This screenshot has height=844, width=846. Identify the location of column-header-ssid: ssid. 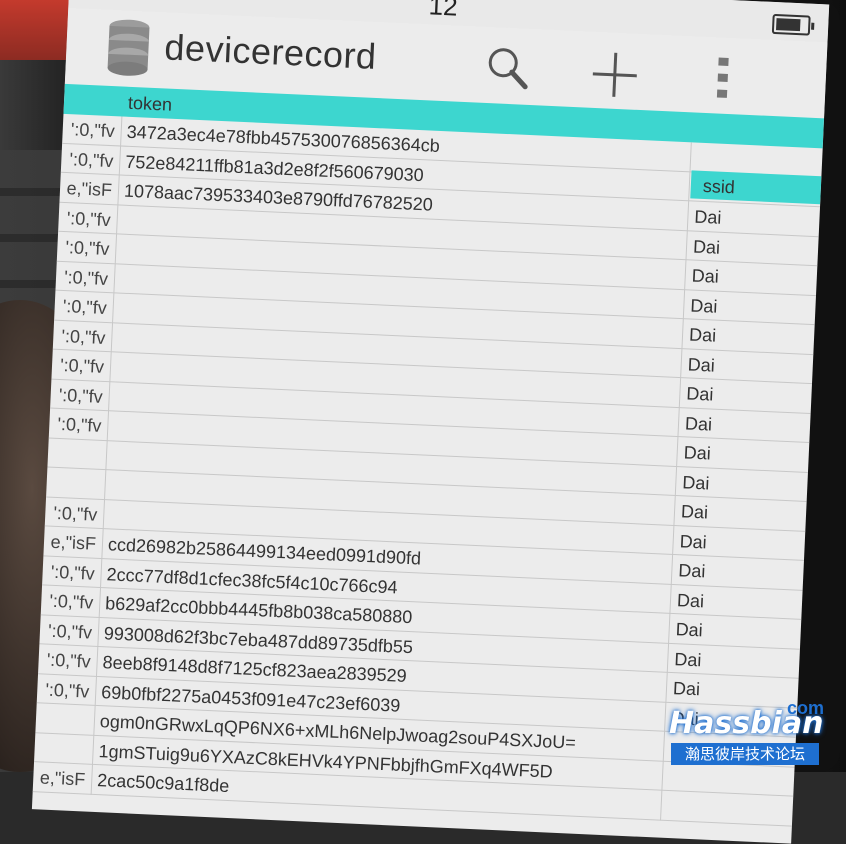
(756, 187).